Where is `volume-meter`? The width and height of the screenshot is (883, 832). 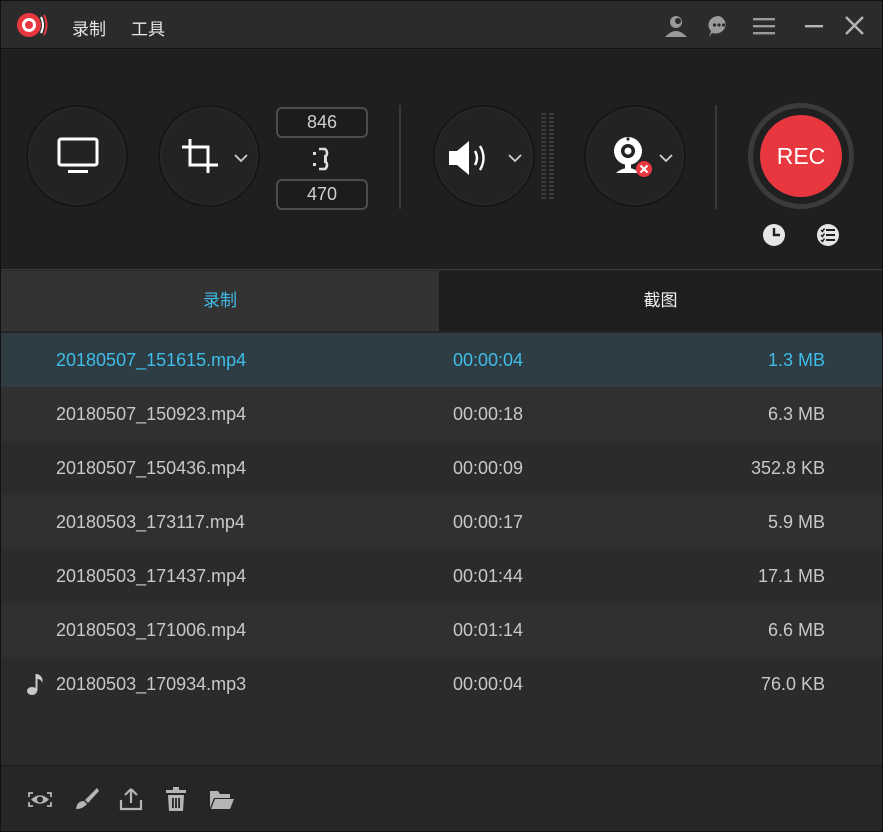 volume-meter is located at coordinates (547, 156).